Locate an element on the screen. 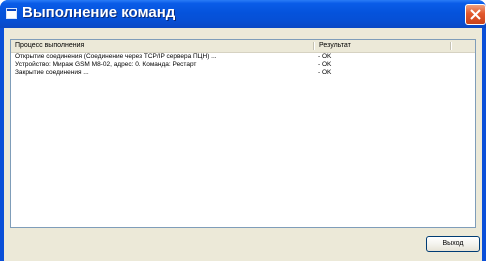  close-icon is located at coordinates (475, 14).